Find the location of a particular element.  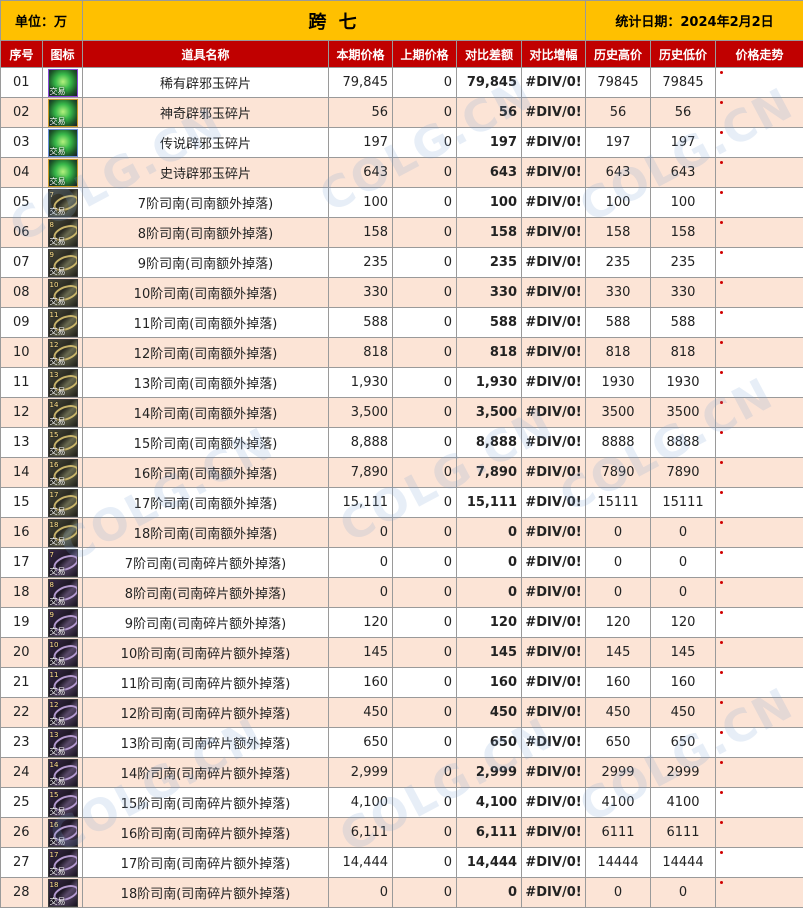

cell-history-high: 197 is located at coordinates (618, 142).